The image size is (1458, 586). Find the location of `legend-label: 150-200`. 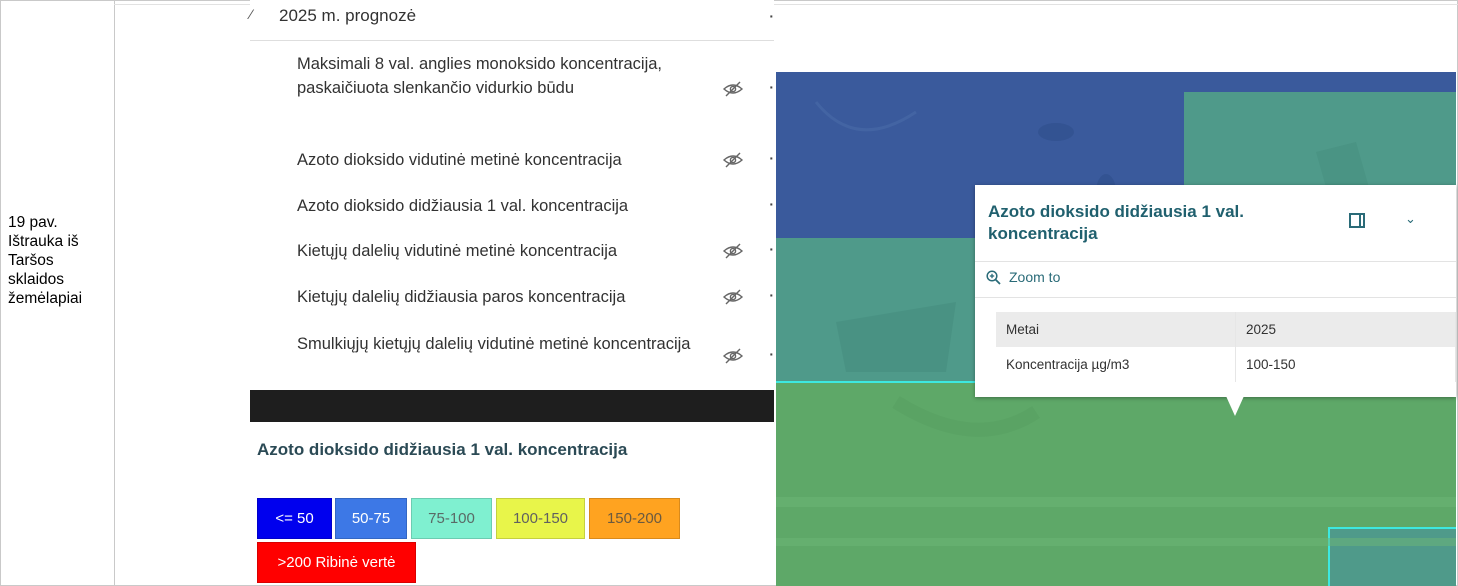

legend-label: 150-200 is located at coordinates (634, 518).